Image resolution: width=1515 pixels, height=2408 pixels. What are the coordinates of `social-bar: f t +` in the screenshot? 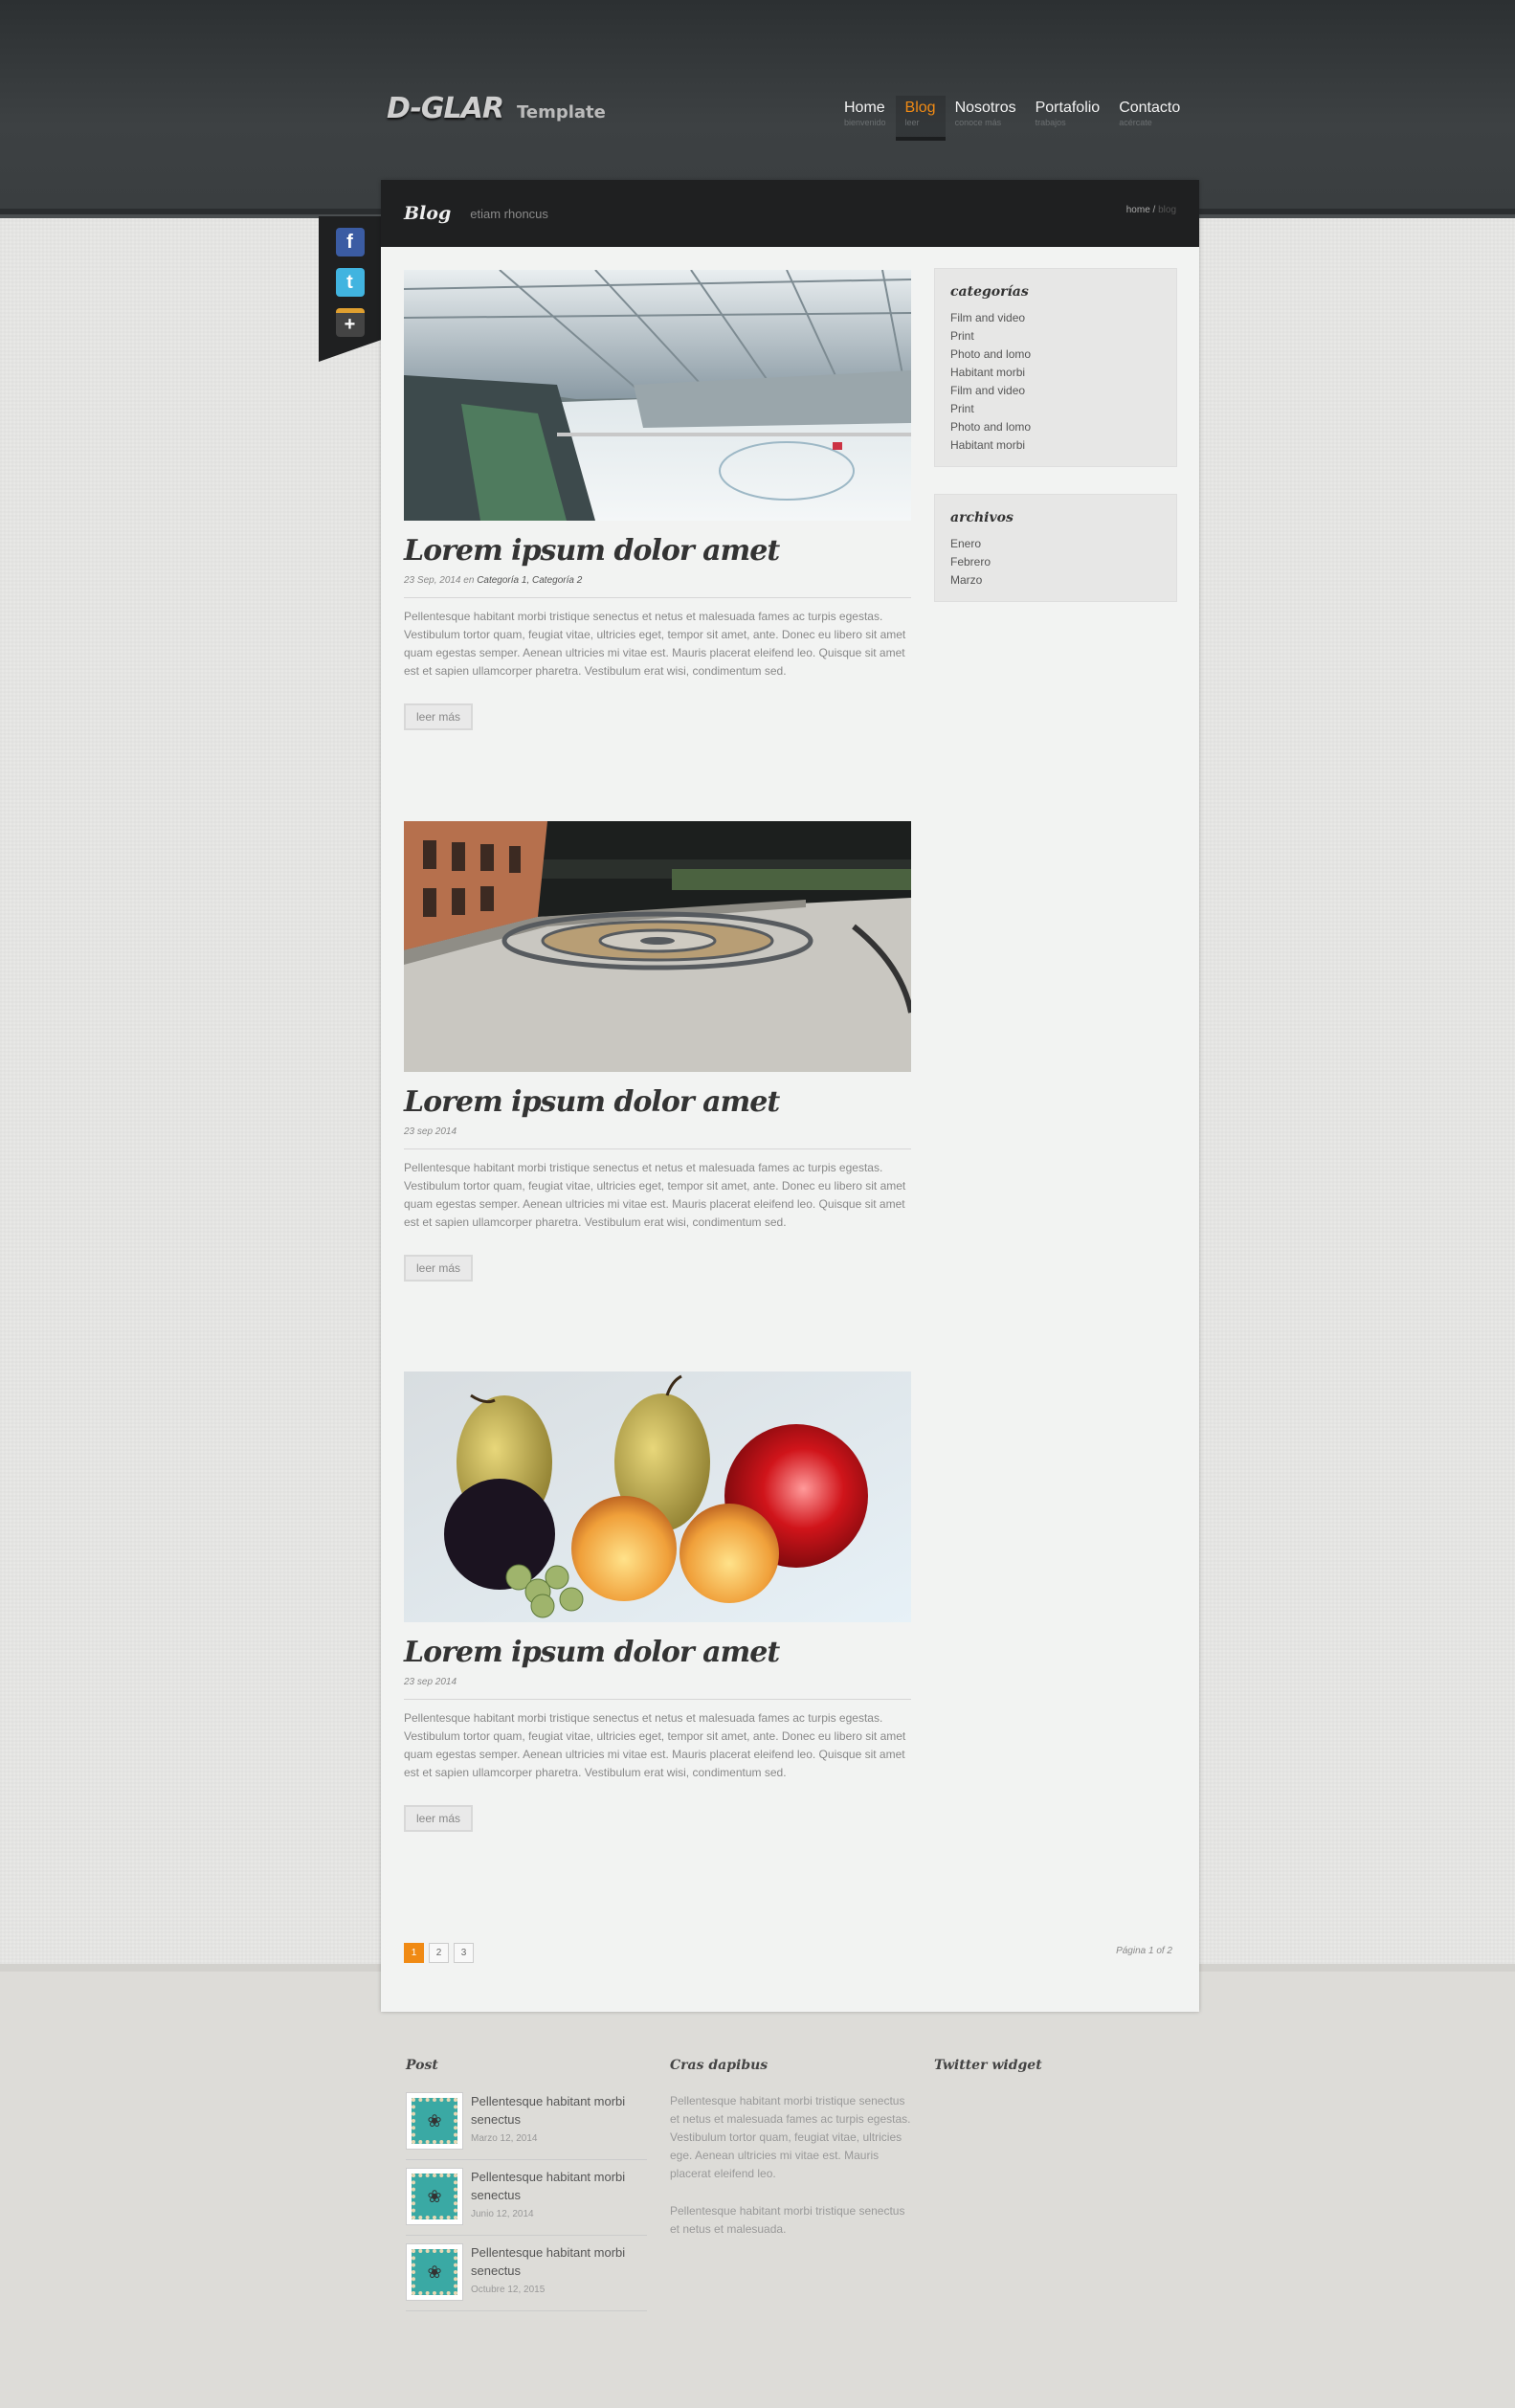 It's located at (350, 289).